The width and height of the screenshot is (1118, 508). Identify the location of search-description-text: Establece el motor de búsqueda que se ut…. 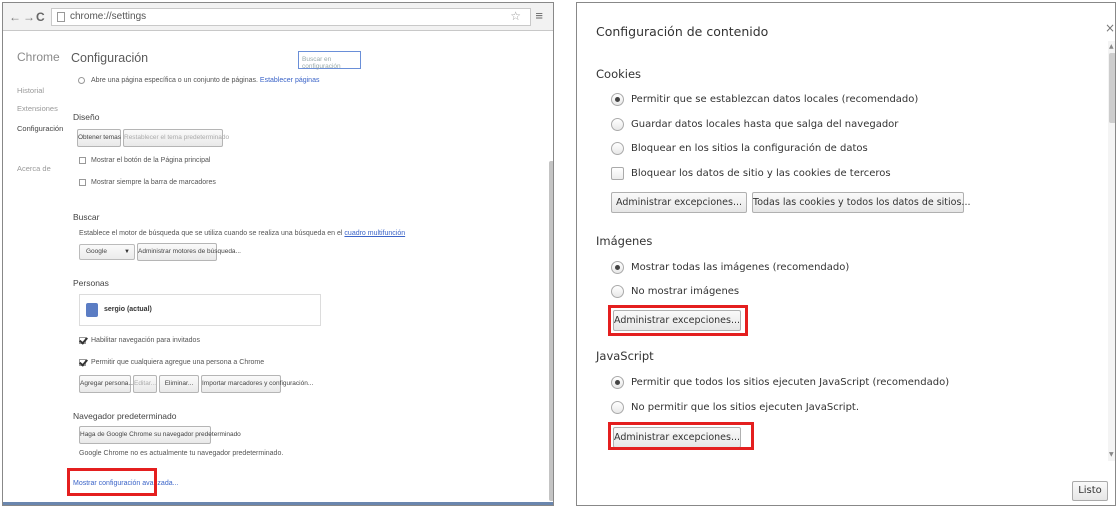
(211, 233).